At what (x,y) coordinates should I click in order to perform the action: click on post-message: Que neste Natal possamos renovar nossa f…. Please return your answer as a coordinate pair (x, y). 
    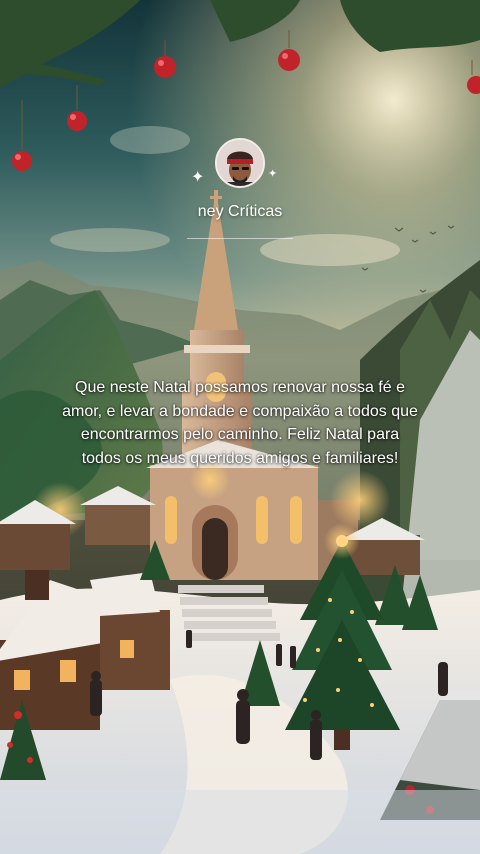
    Looking at the image, I should click on (240, 423).